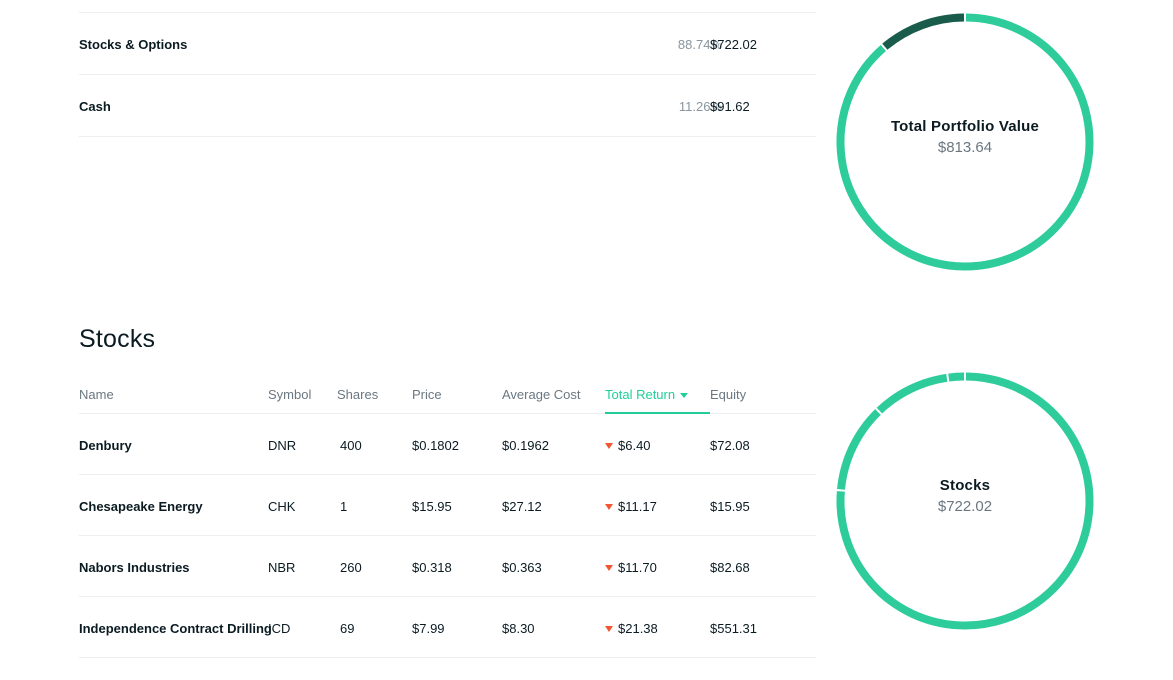 Image resolution: width=1173 pixels, height=680 pixels. What do you see at coordinates (344, 506) in the screenshot?
I see `stock-shares: 1` at bounding box center [344, 506].